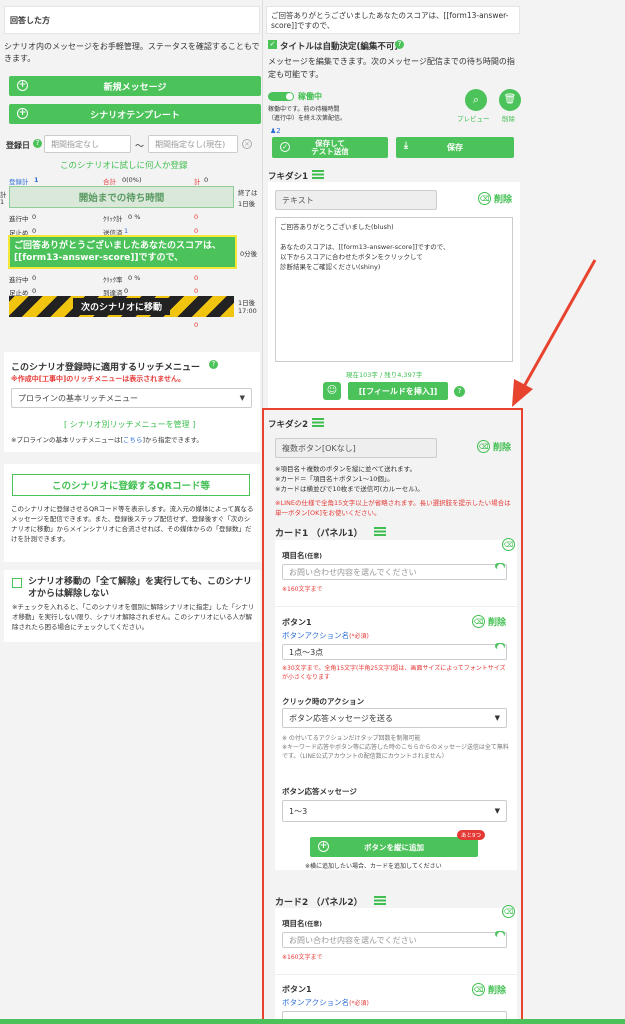 The image size is (625, 1024). I want to click on item-name-input: お問い合わせ内容を選んでください, so click(394, 572).